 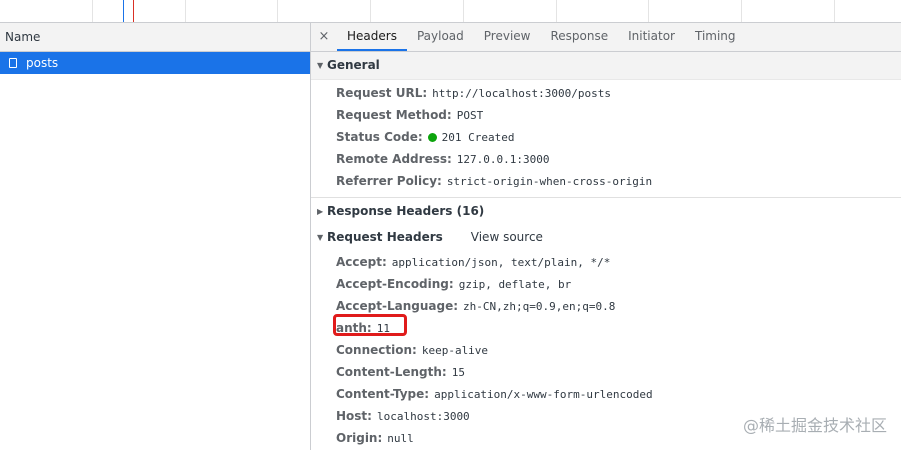 I want to click on status-ok-icon, so click(x=432, y=137).